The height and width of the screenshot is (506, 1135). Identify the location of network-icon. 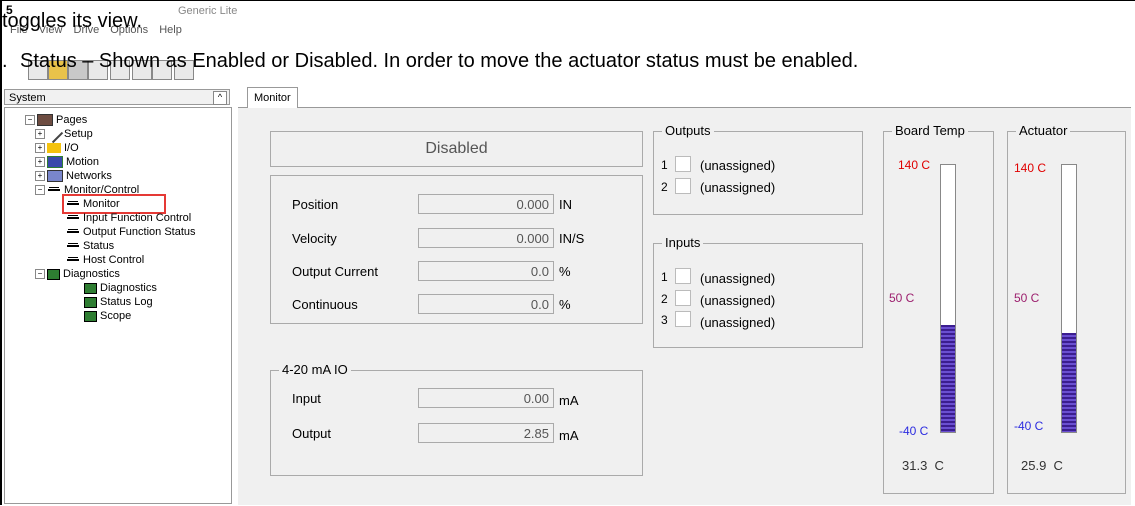
(55, 176).